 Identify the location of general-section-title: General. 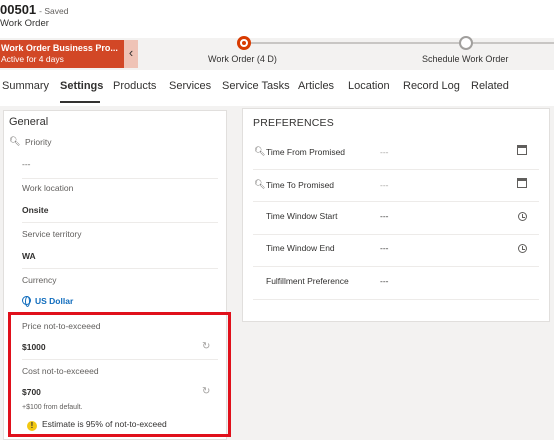
(29, 122).